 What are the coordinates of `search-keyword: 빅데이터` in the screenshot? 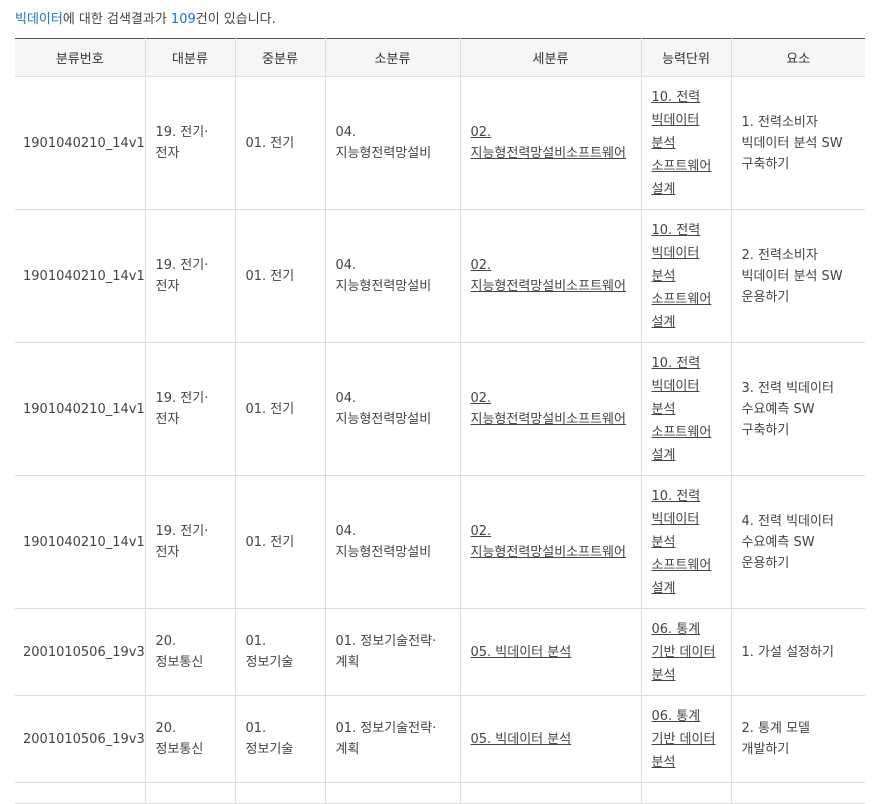 It's located at (39, 19).